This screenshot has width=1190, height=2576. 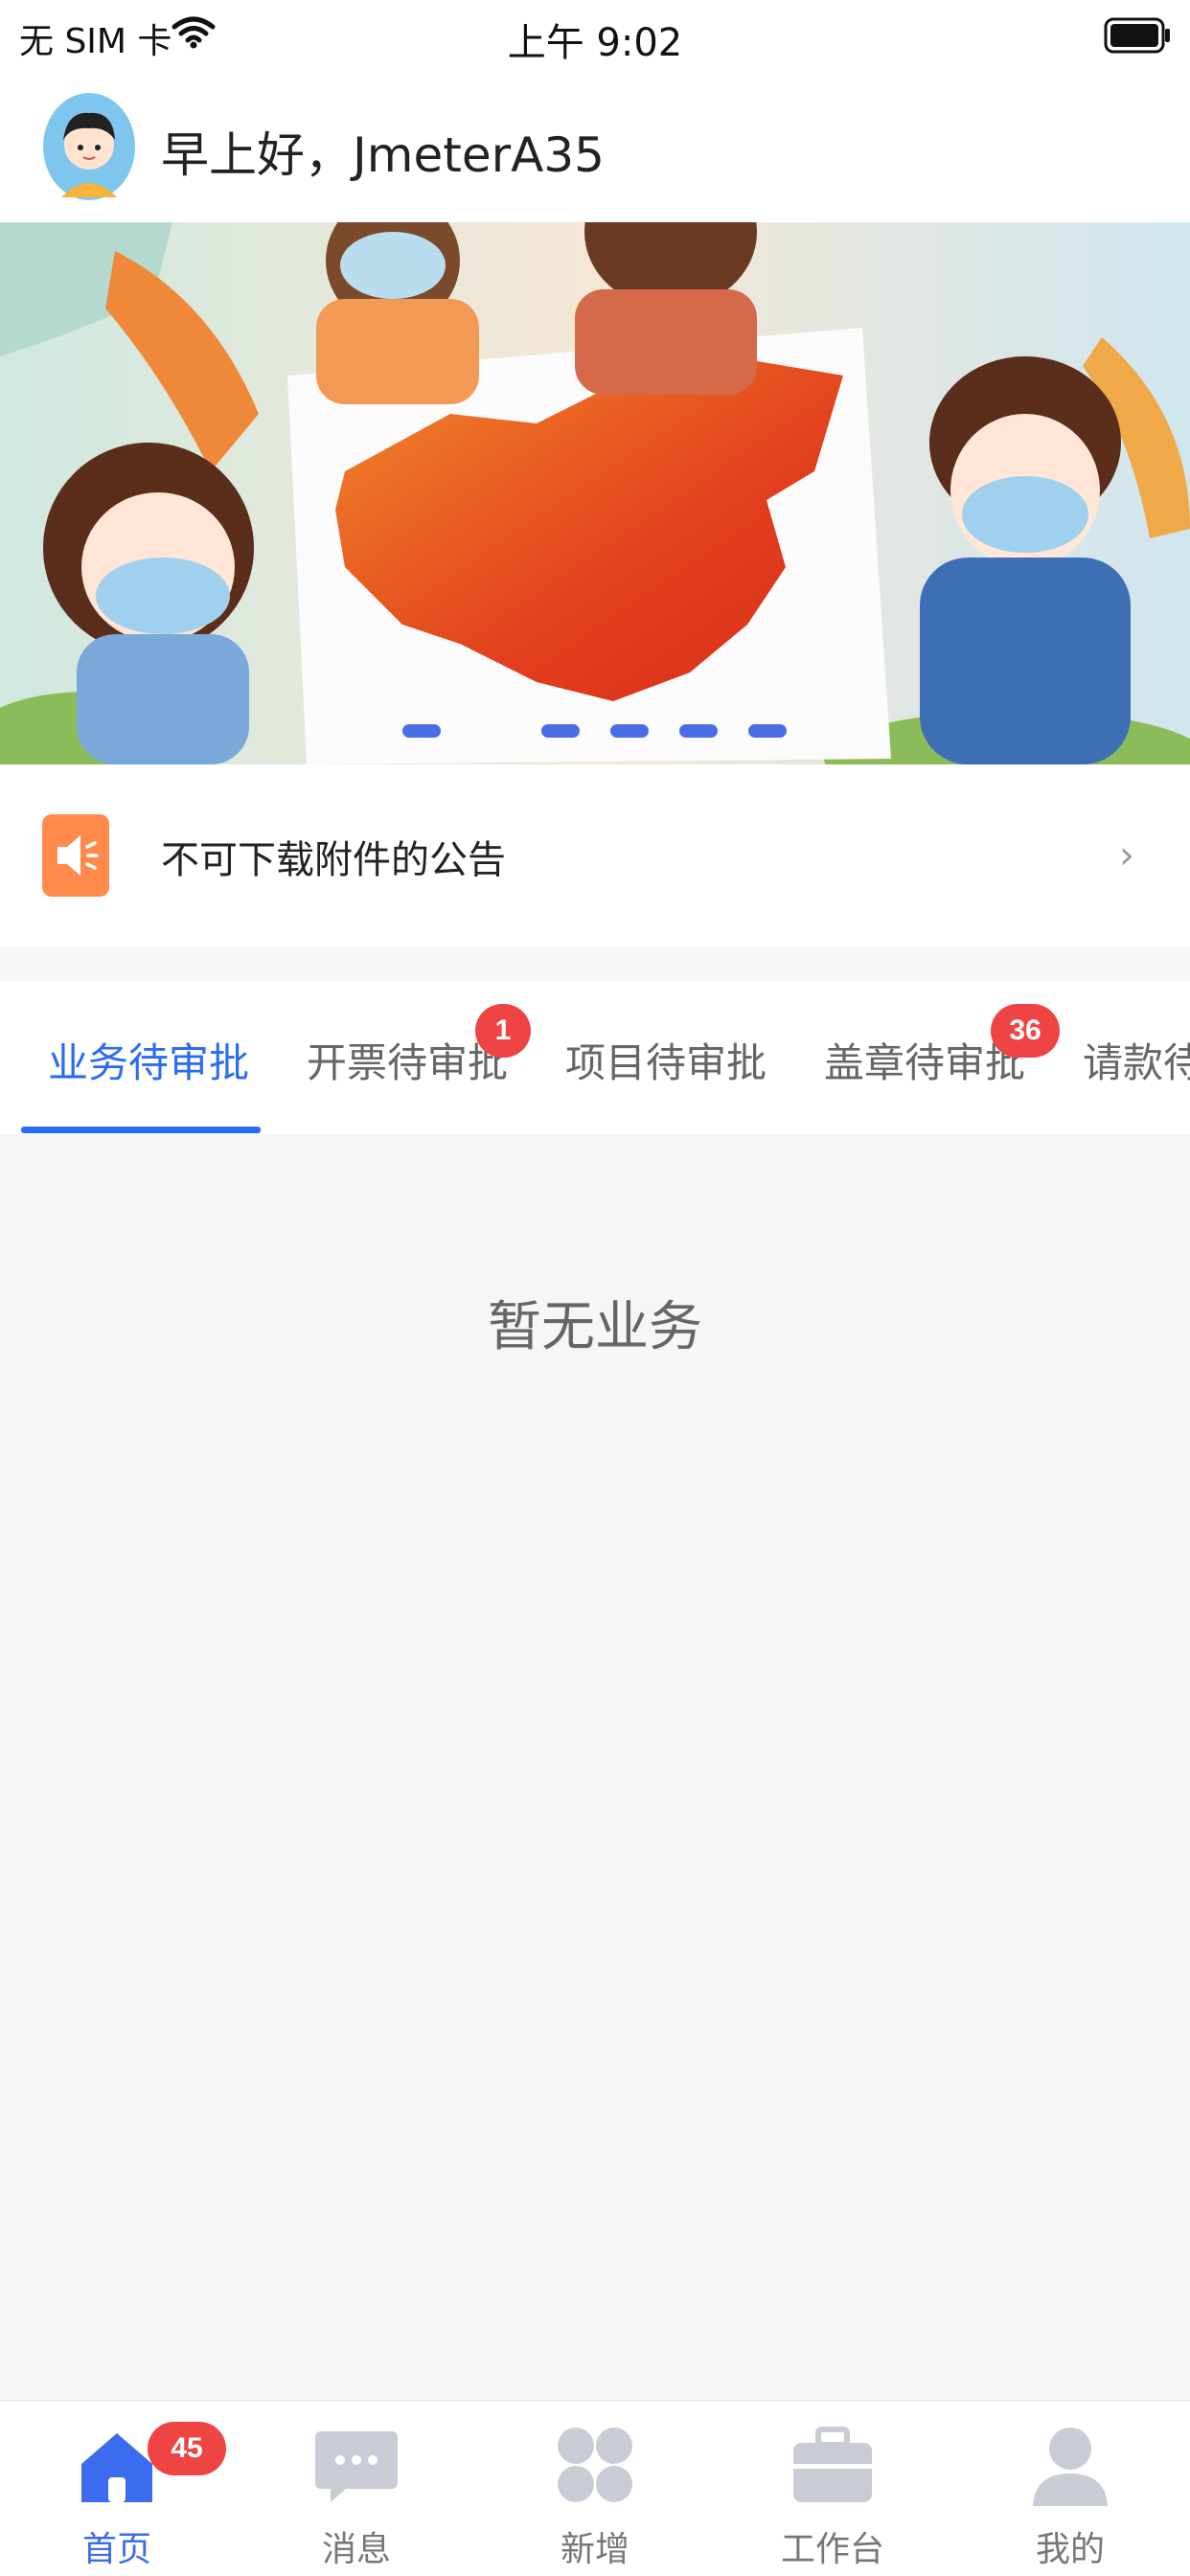 What do you see at coordinates (1070, 2467) in the screenshot?
I see `person-icon` at bounding box center [1070, 2467].